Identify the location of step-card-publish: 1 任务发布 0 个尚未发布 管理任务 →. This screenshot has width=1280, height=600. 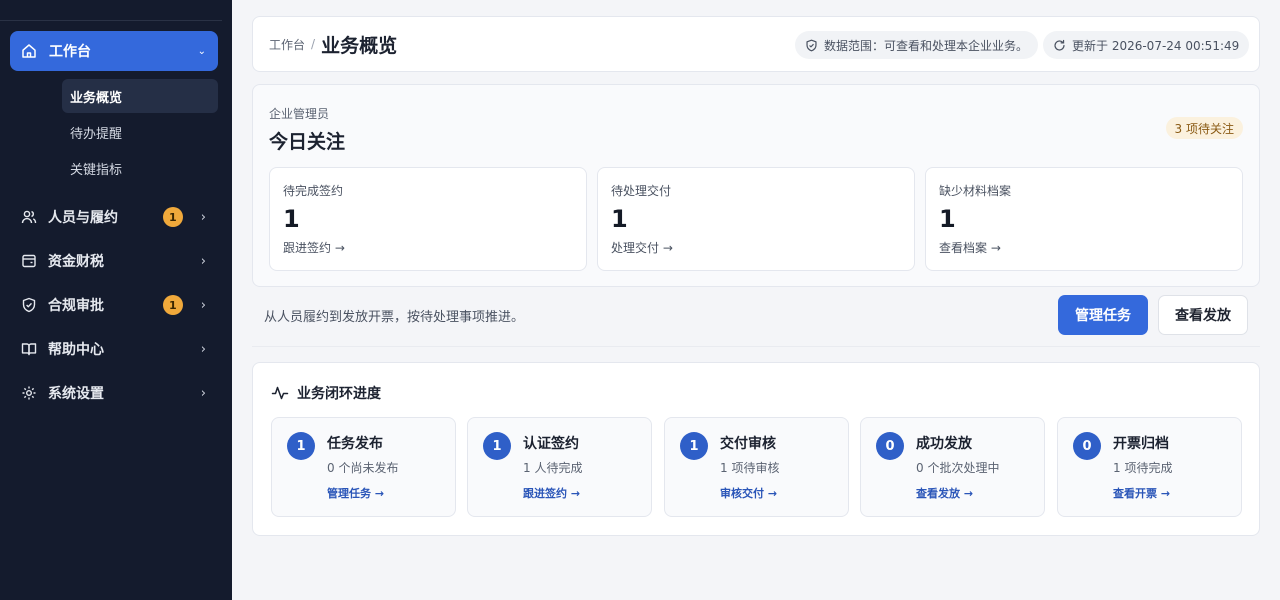
(363, 467).